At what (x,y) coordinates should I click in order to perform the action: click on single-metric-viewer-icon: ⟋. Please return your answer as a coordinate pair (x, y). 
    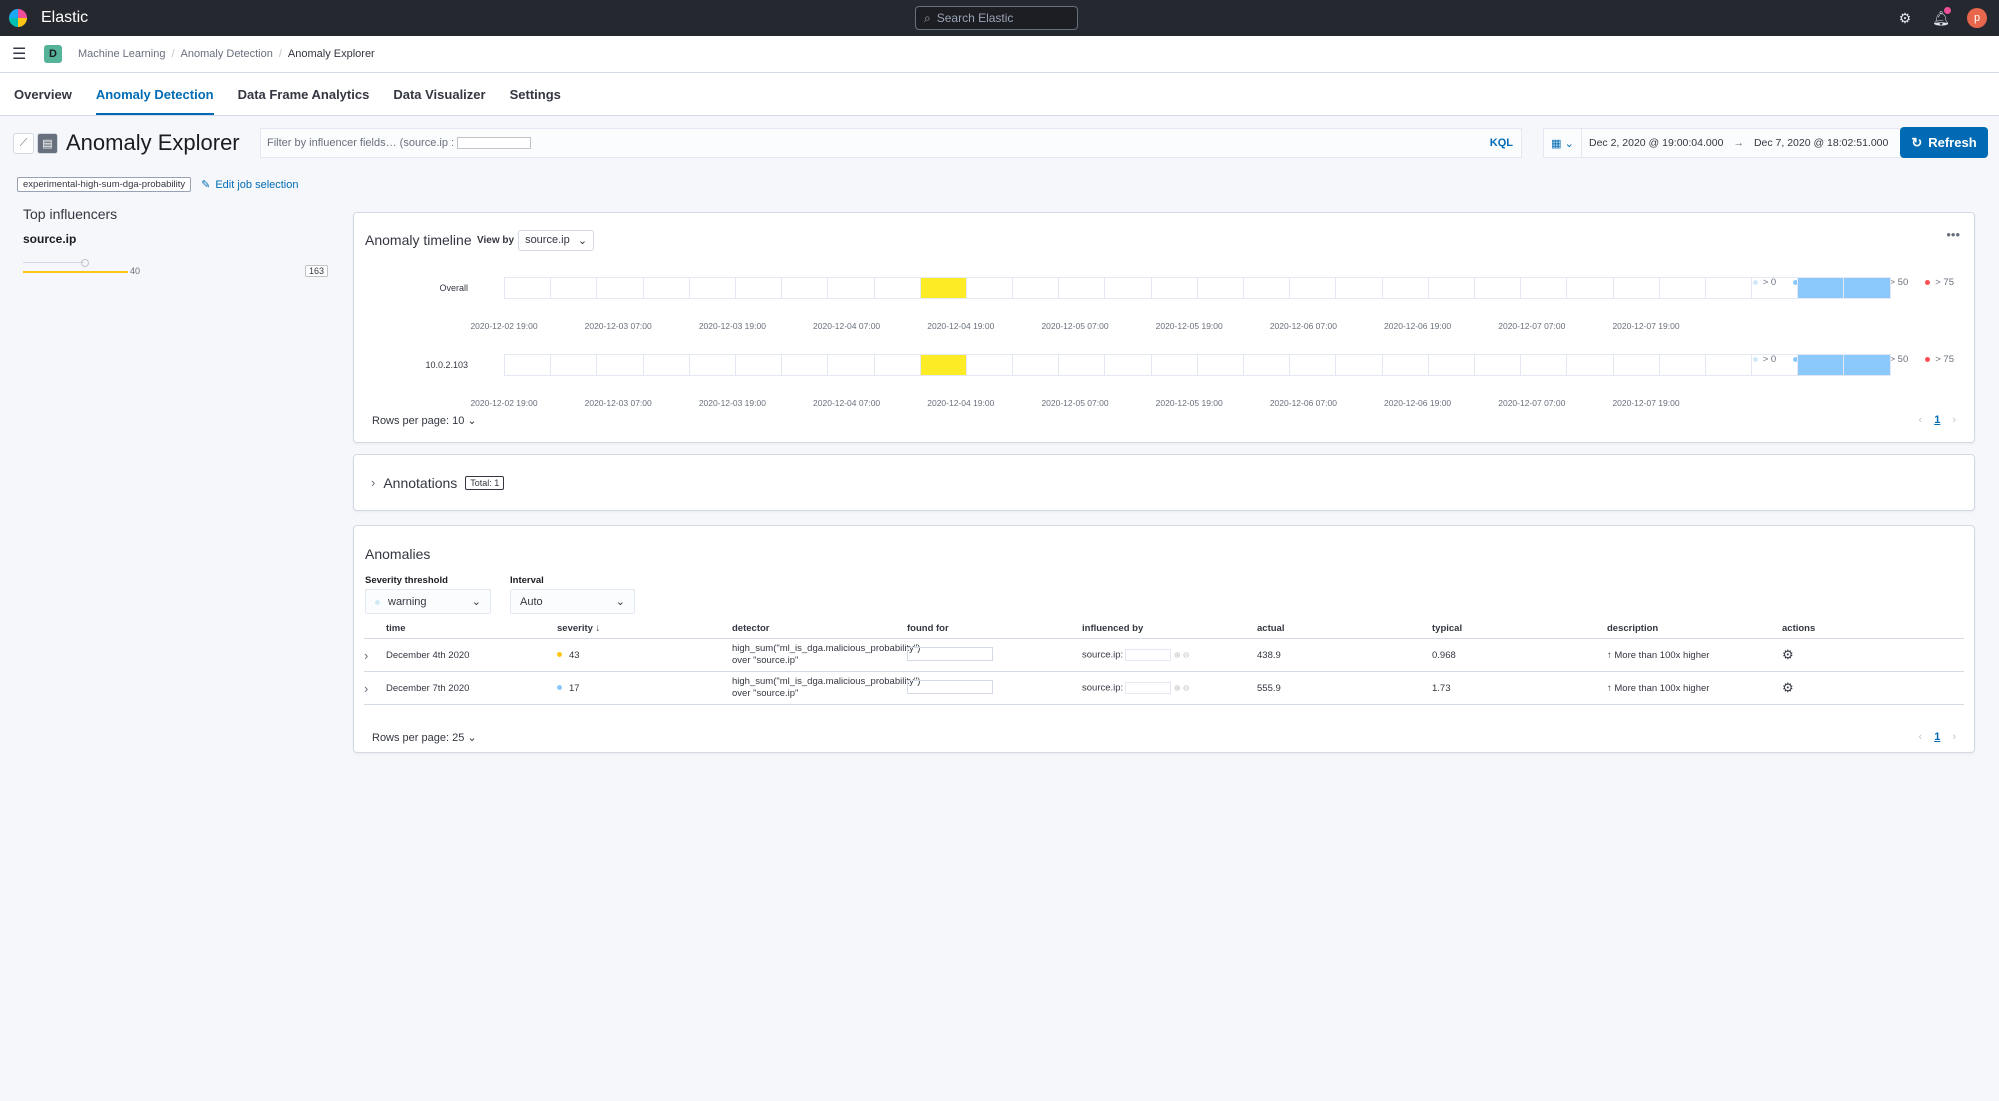
    Looking at the image, I should click on (23, 143).